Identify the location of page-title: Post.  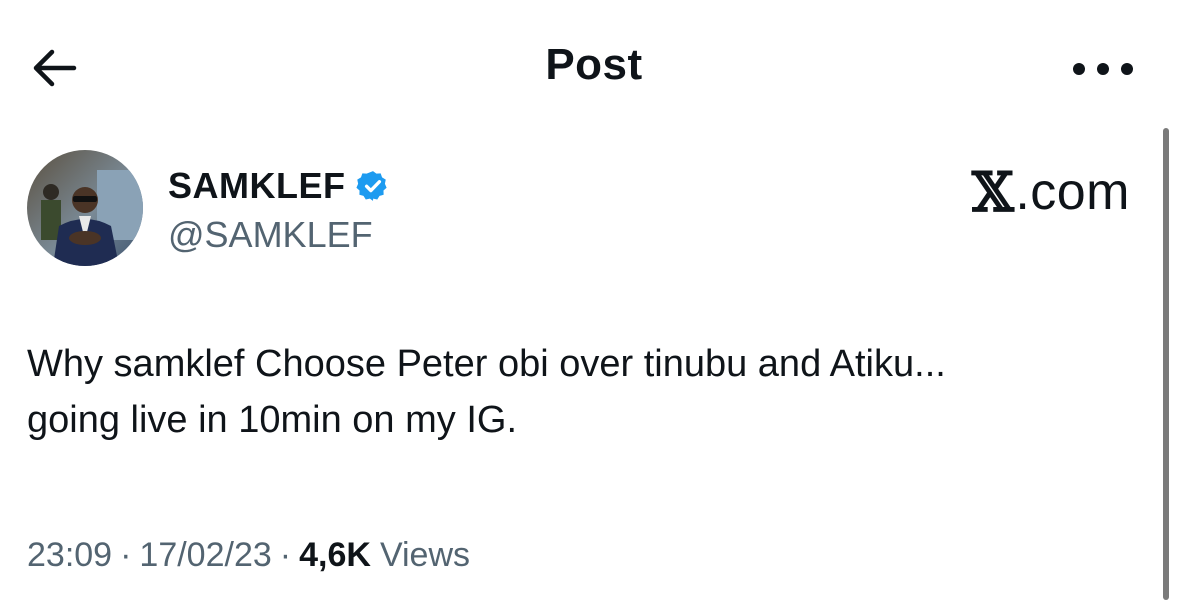
(594, 64).